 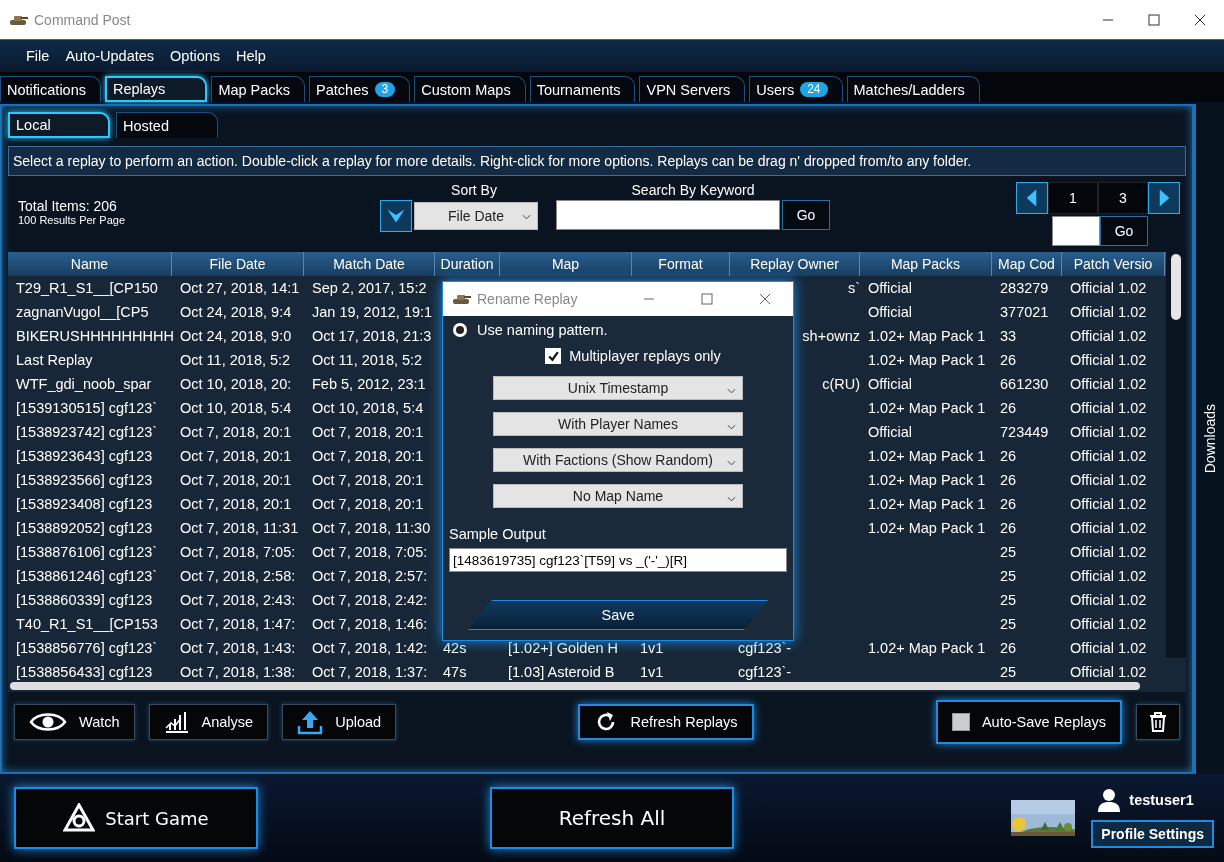 What do you see at coordinates (156, 89) in the screenshot?
I see `tab: Replays` at bounding box center [156, 89].